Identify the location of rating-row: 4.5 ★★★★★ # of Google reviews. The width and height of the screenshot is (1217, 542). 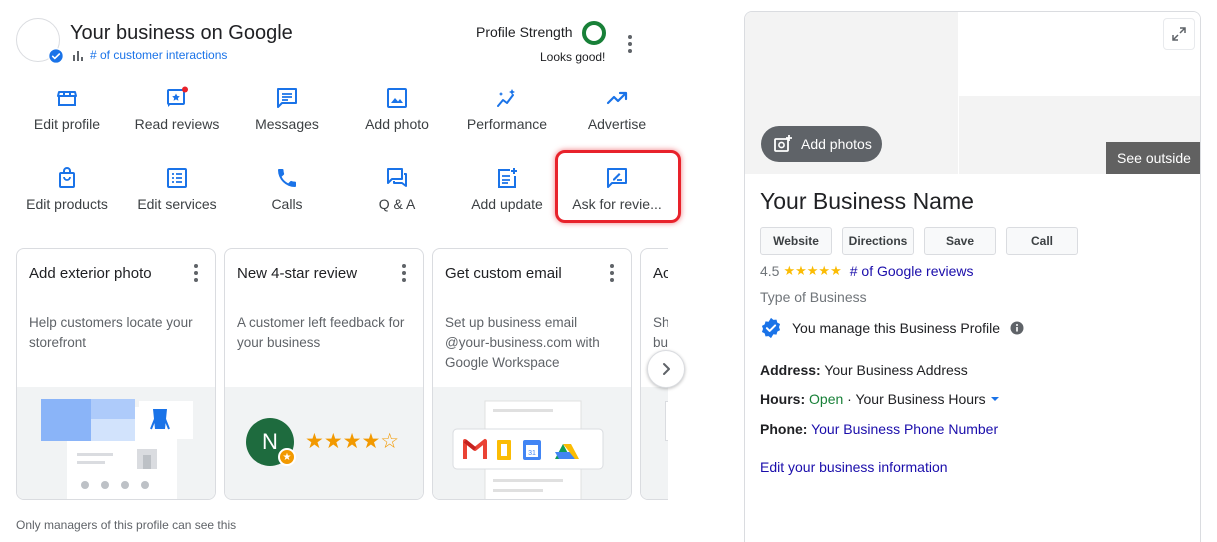
(866, 271).